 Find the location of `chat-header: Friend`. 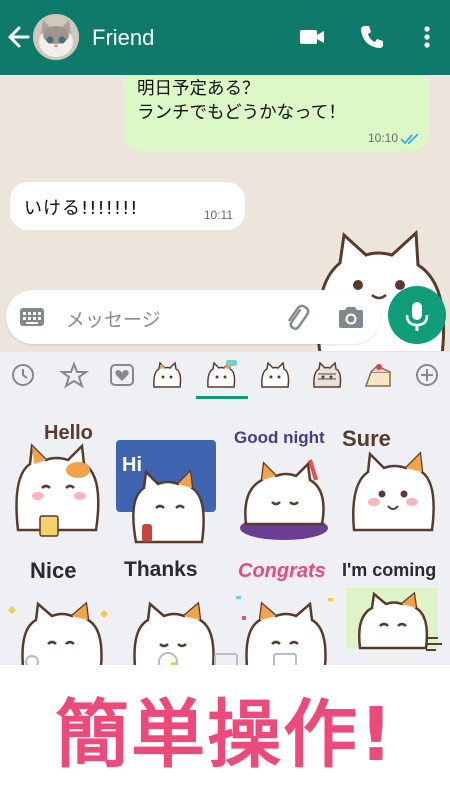

chat-header: Friend is located at coordinates (225, 37).